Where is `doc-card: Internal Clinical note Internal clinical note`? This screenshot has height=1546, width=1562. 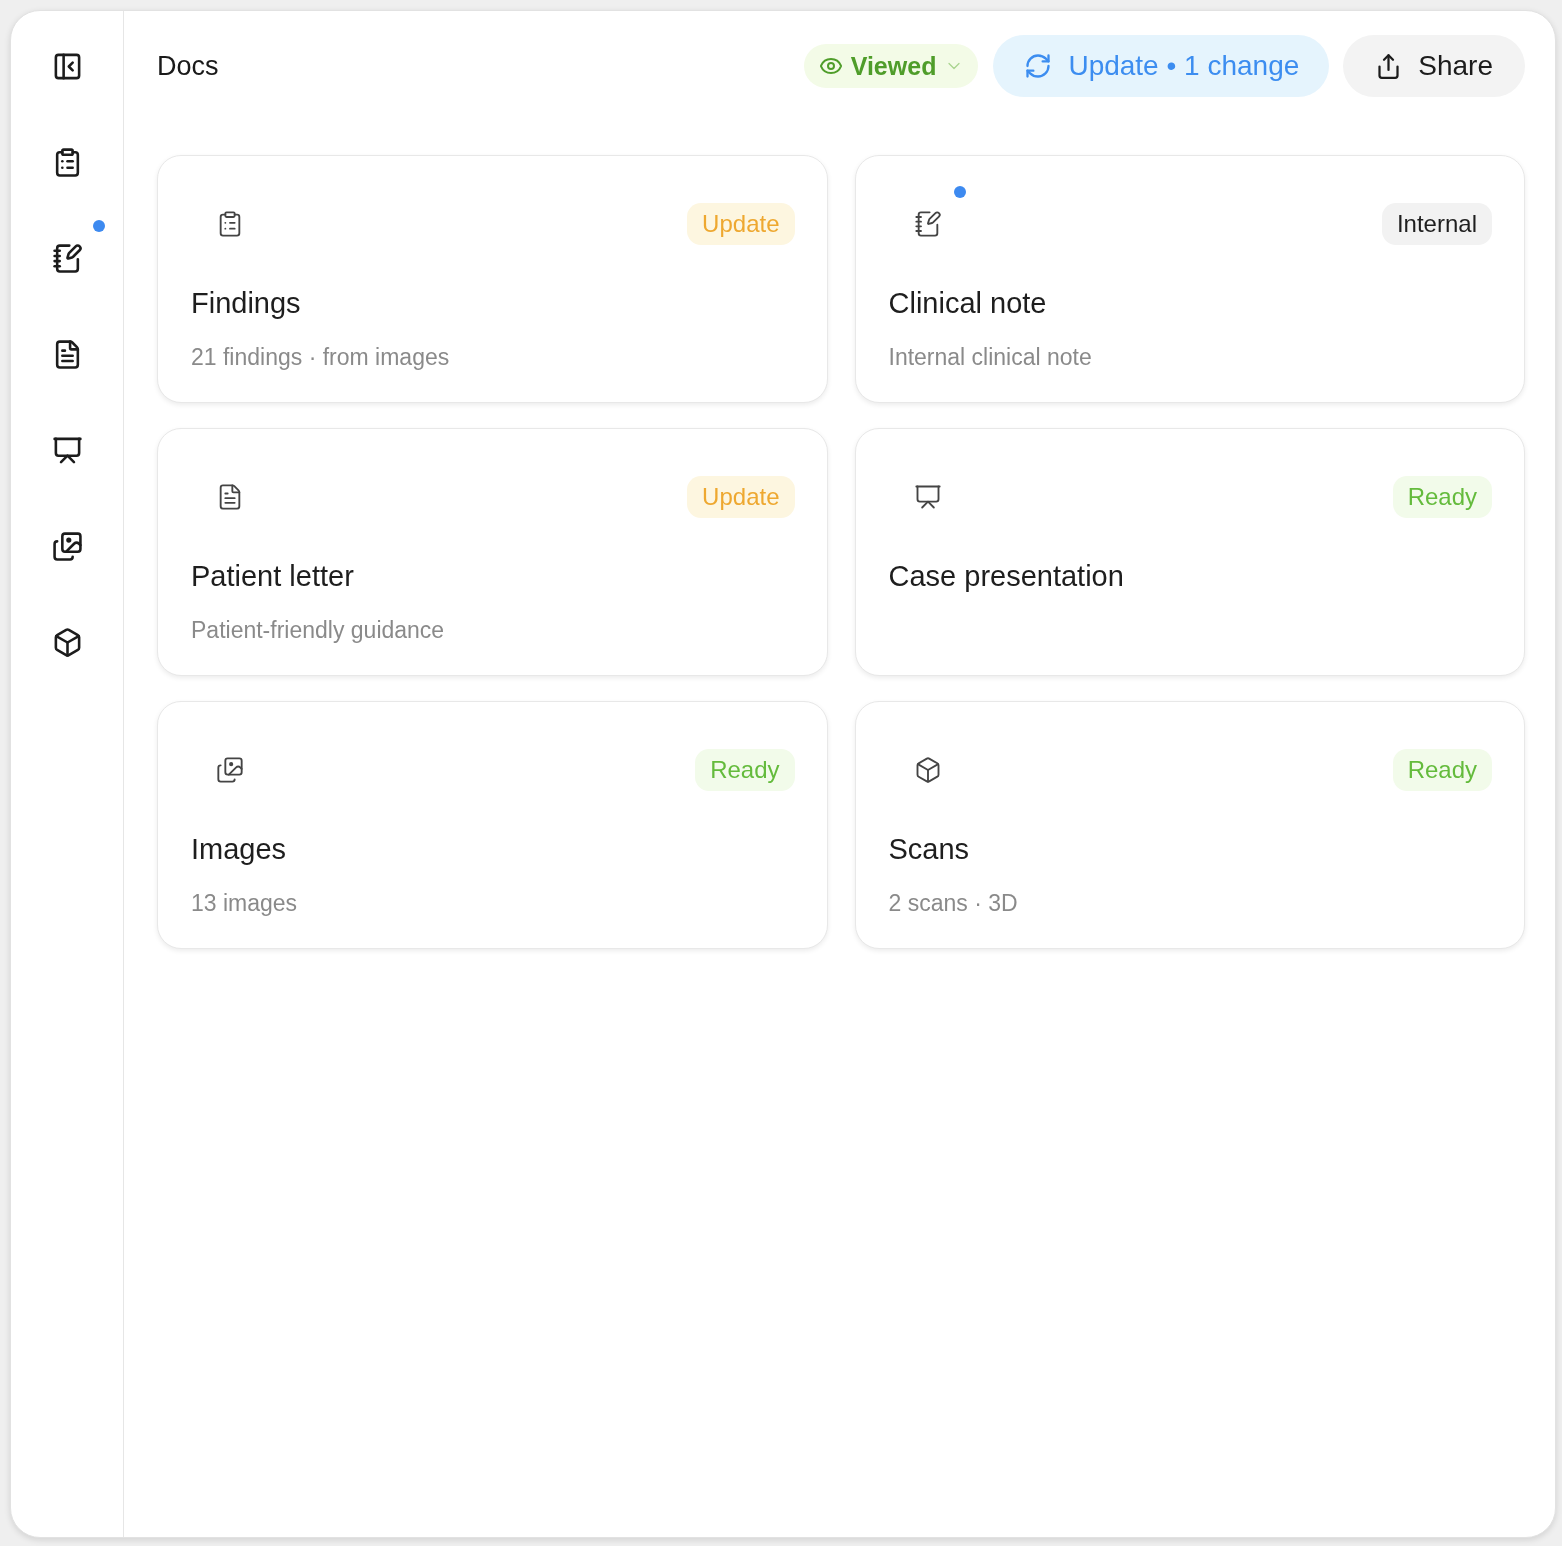
doc-card: Internal Clinical note Internal clinical note is located at coordinates (1189, 279).